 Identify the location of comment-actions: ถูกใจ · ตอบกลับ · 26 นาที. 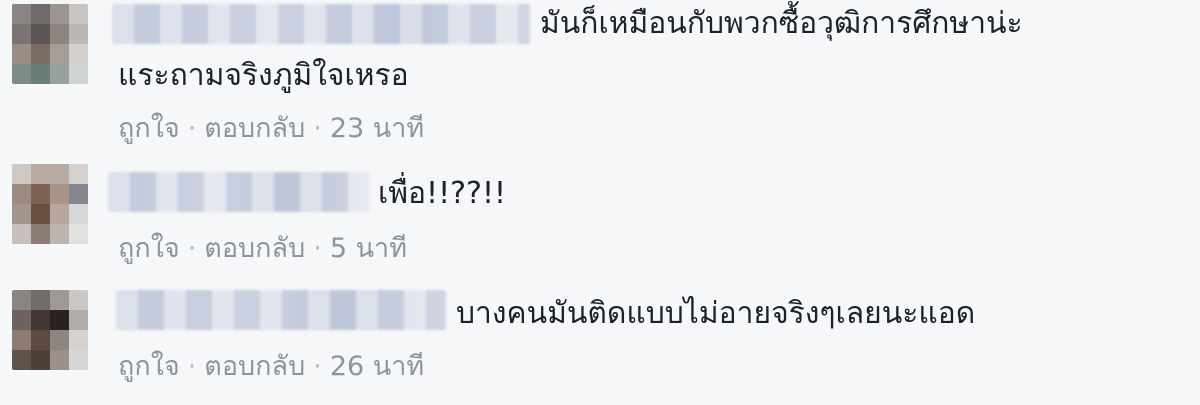
(271, 367).